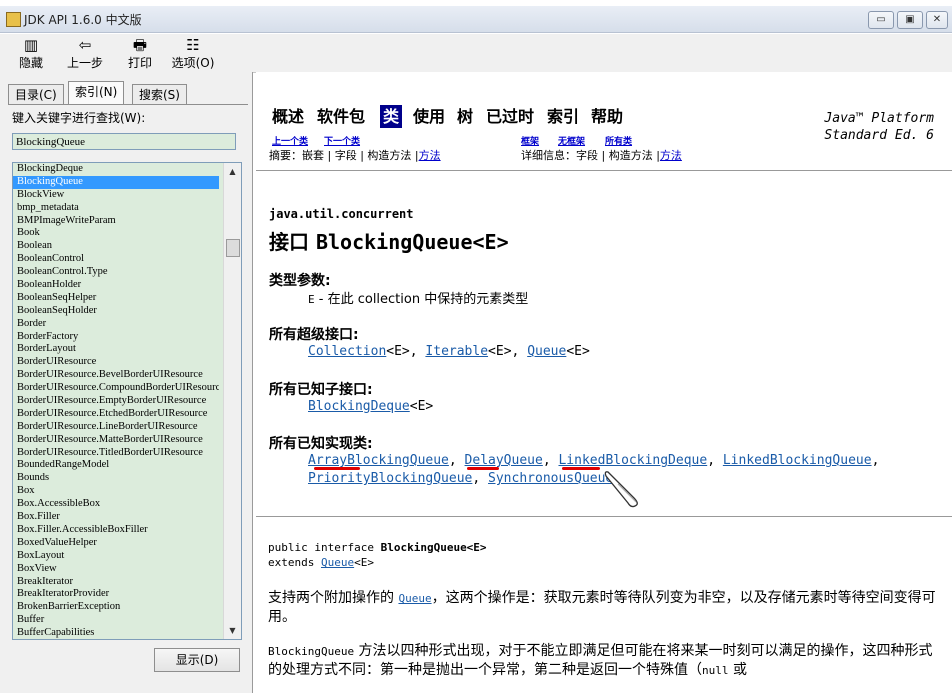 This screenshot has width=952, height=693. What do you see at coordinates (465, 116) in the screenshot?
I see `nav-tree: 树` at bounding box center [465, 116].